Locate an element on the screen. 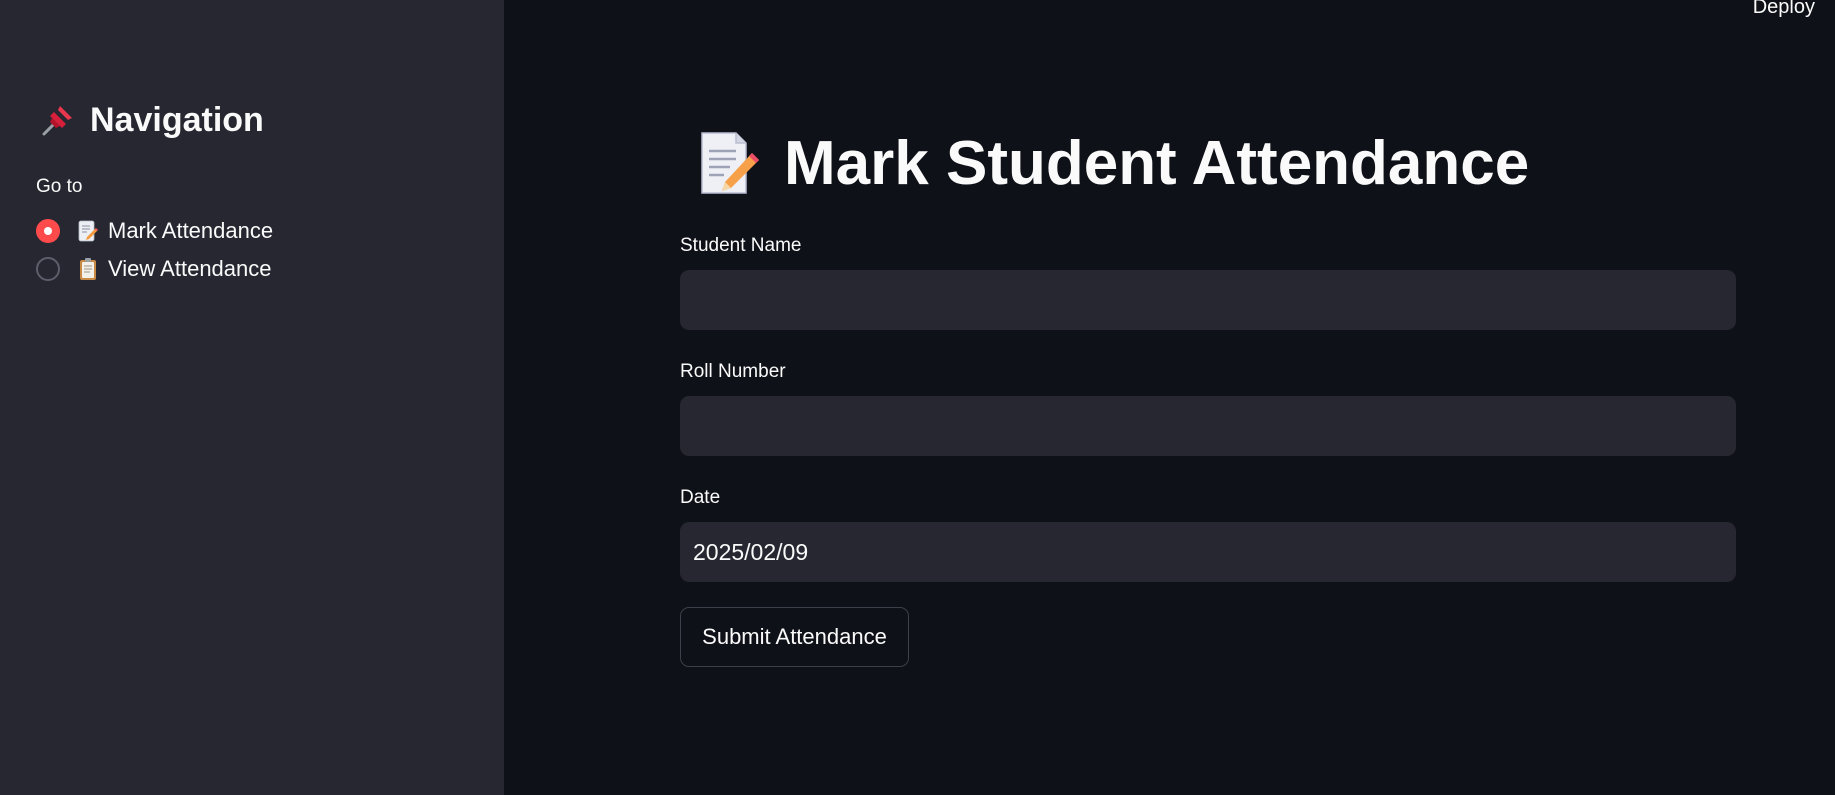 This screenshot has width=1835, height=795. radio-item-view-attendance: View Attendance is located at coordinates (154, 269).